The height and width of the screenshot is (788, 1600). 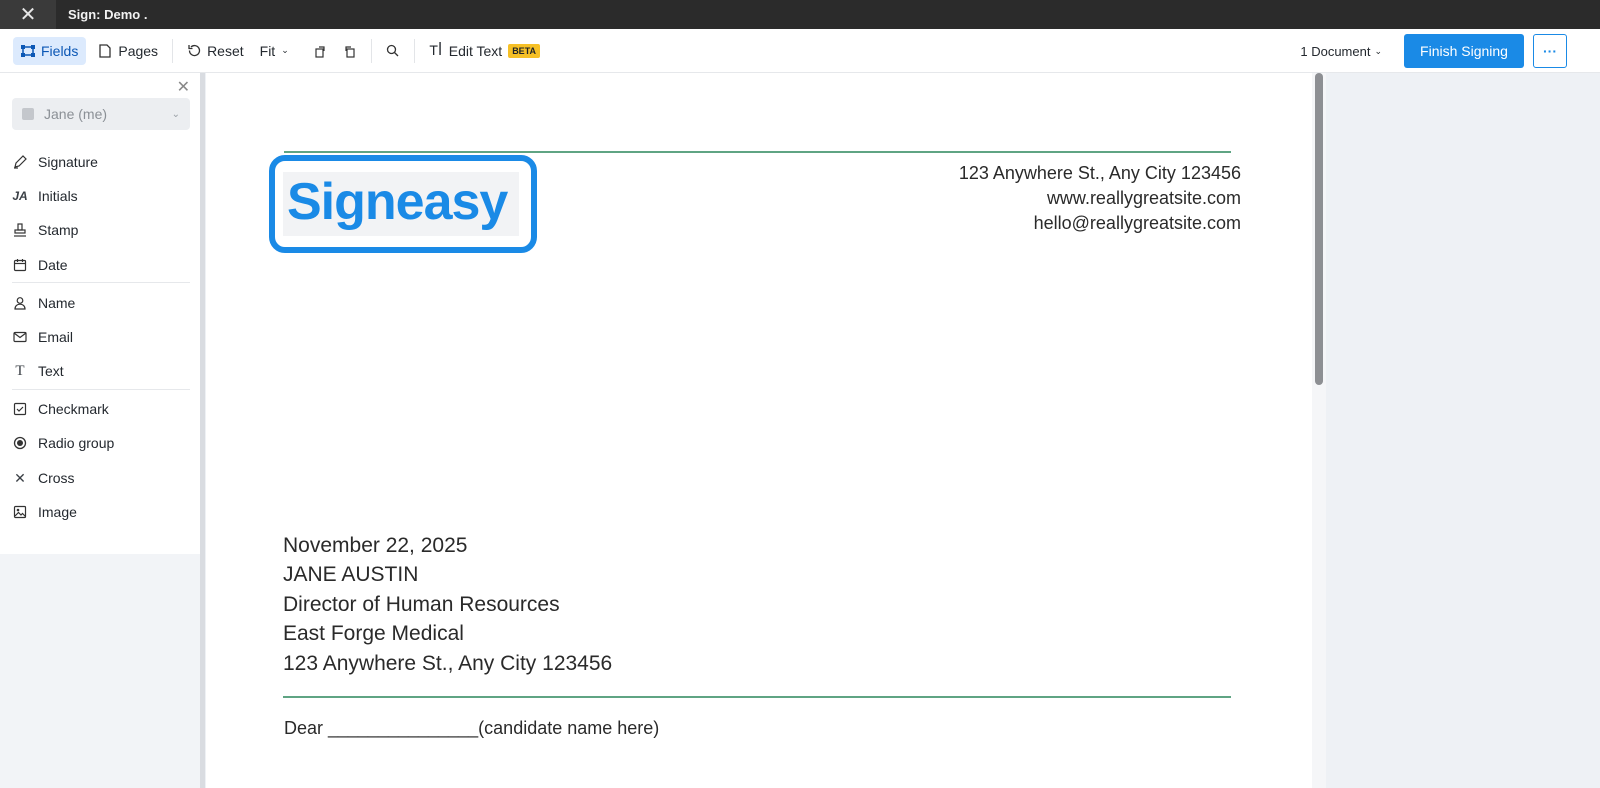 I want to click on field-date: Date, so click(x=40, y=265).